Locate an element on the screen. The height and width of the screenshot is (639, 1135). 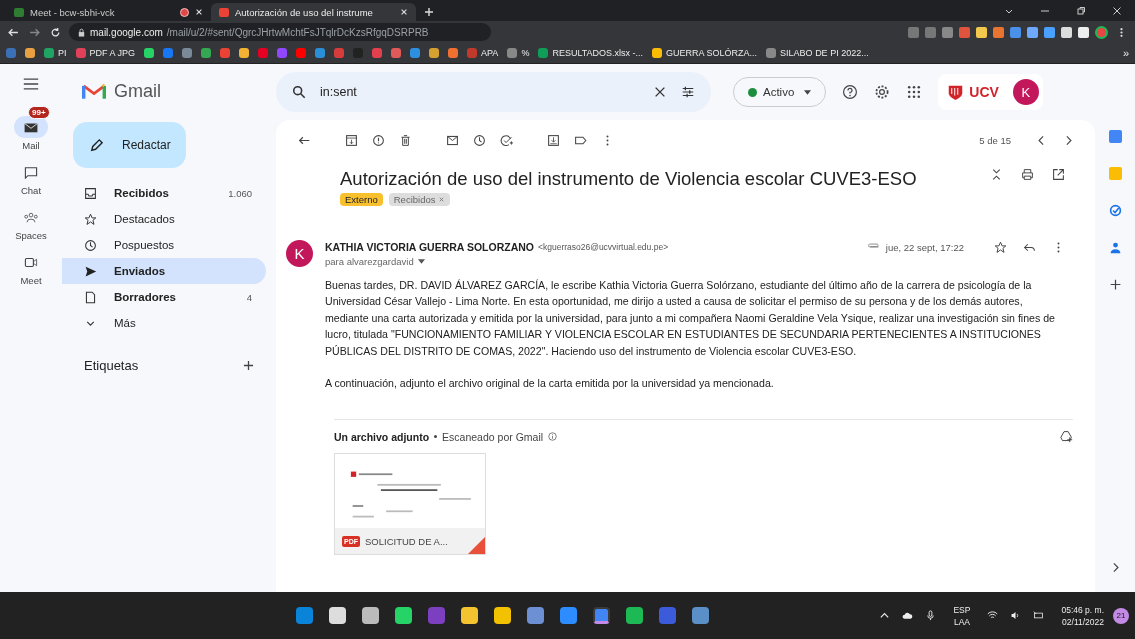
reload-icon is located at coordinates (55, 32).